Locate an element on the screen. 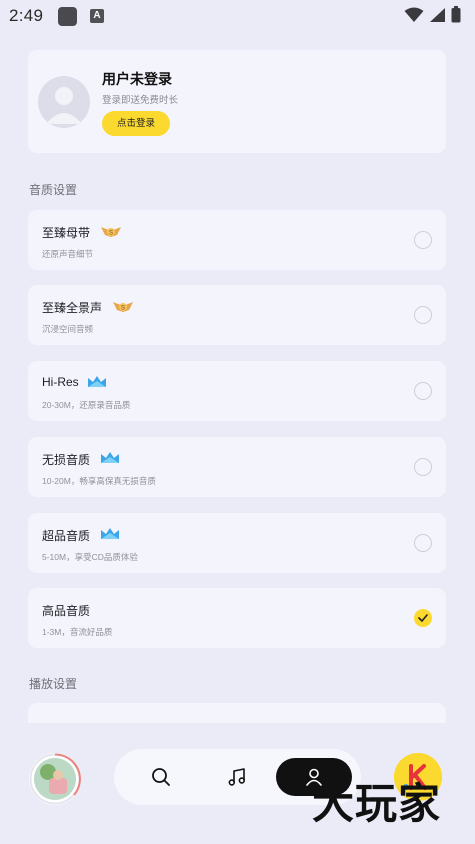 The image size is (475, 844). option-desc: 还原声音细节 is located at coordinates (68, 254).